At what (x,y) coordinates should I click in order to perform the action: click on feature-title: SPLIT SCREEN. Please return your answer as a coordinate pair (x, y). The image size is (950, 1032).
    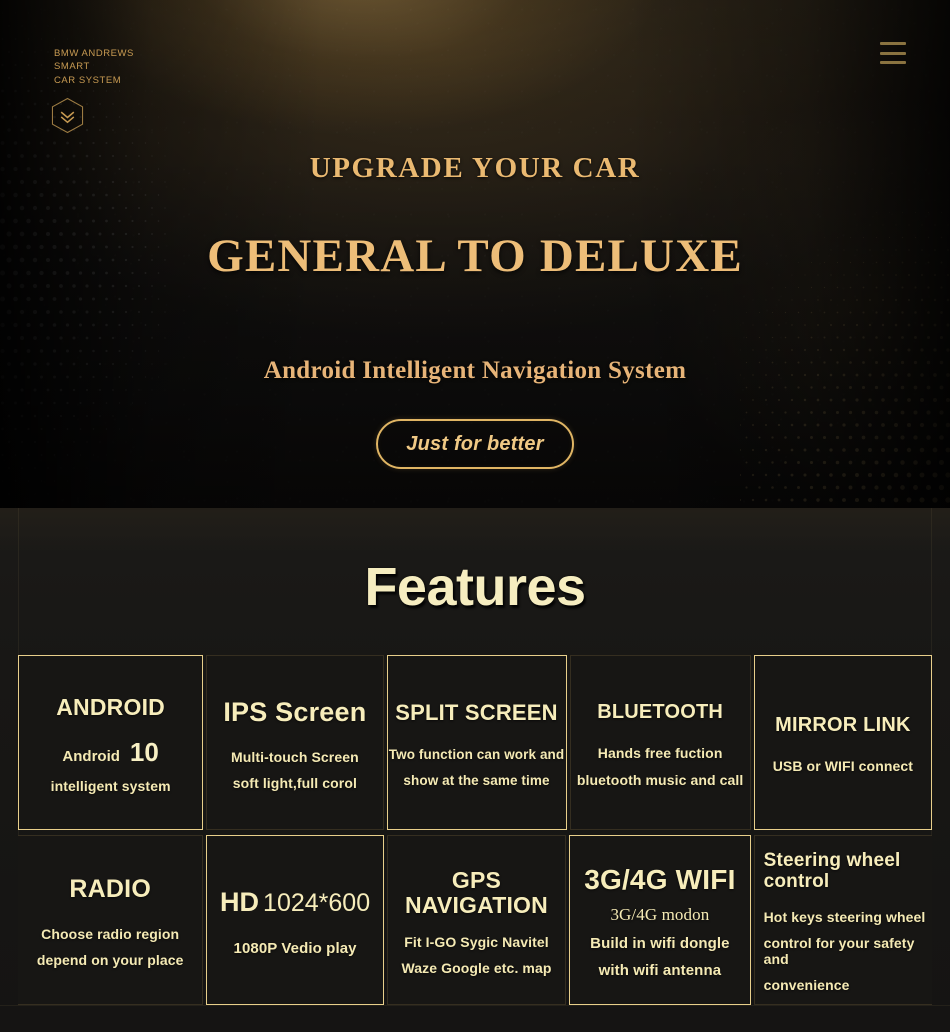
    Looking at the image, I should click on (476, 712).